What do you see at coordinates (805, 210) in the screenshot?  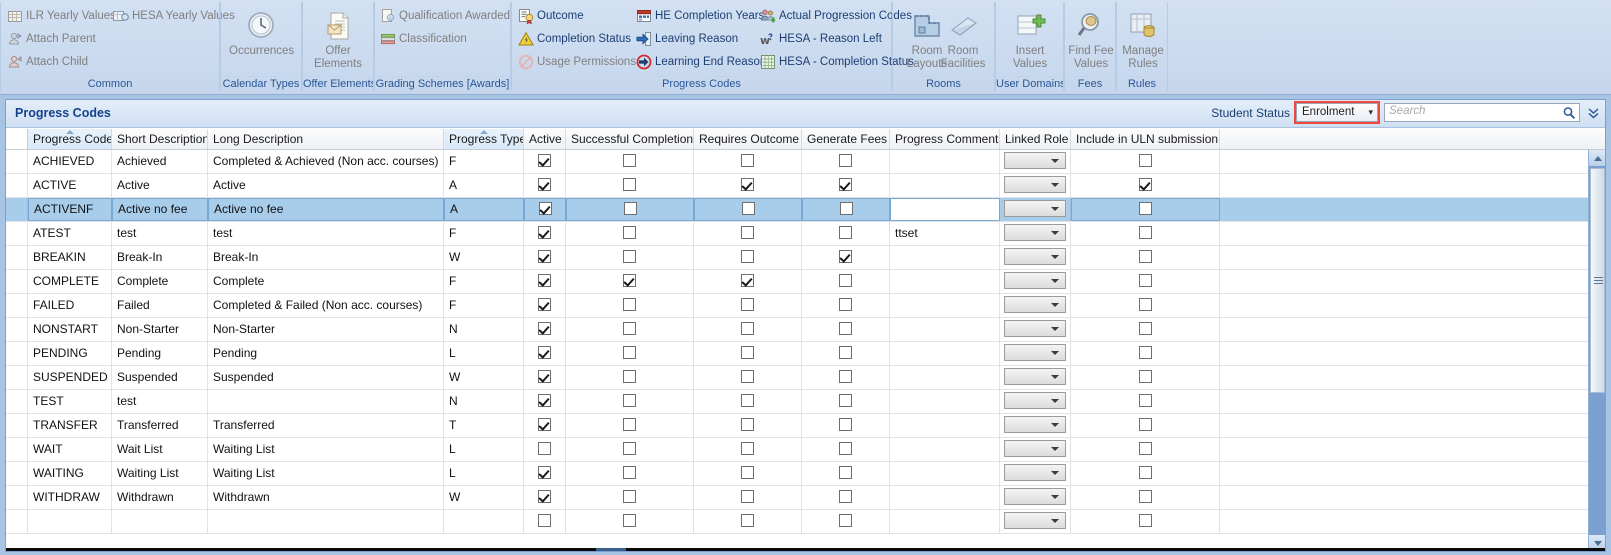 I see `table-row: ACTIVENF Active no fee Active no fee A` at bounding box center [805, 210].